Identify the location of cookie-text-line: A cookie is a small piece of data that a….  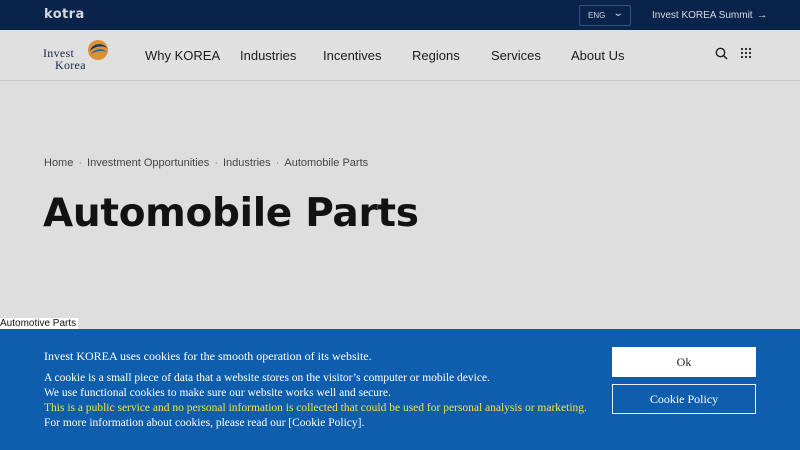
(267, 378).